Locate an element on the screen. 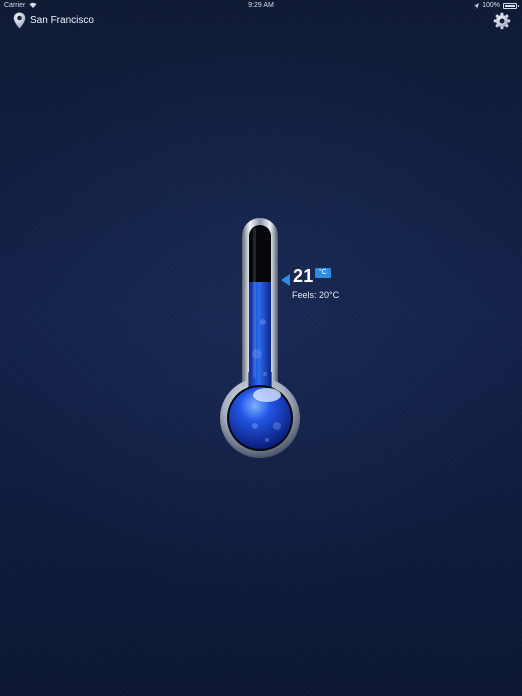 This screenshot has width=522, height=696. location-button: San Francisco is located at coordinates (53, 20).